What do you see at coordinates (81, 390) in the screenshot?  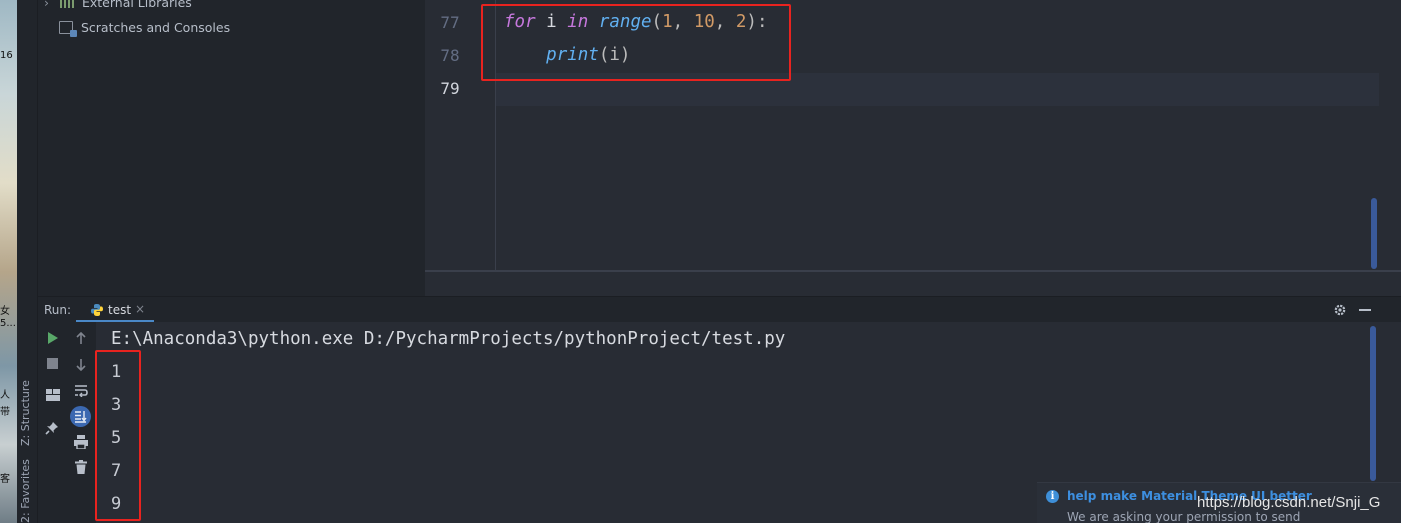 I see `soft-wrap-icon` at bounding box center [81, 390].